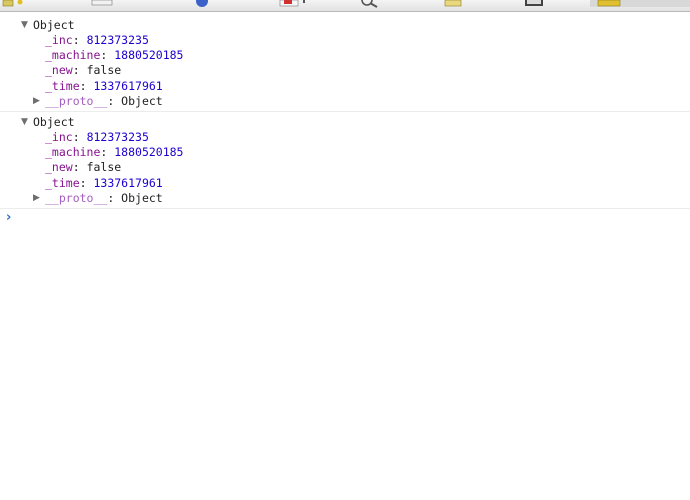 The image size is (690, 500). Describe the element at coordinates (534, 3) in the screenshot. I see `console-panel-icon` at that location.